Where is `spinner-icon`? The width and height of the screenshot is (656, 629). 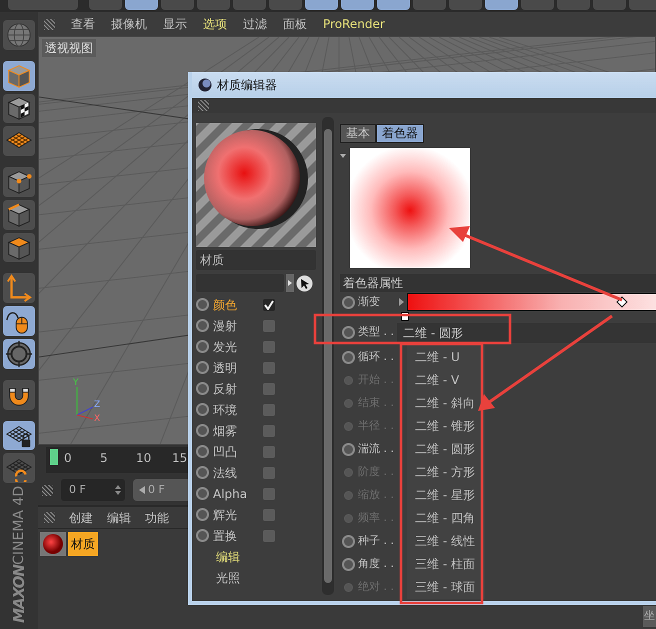 spinner-icon is located at coordinates (118, 490).